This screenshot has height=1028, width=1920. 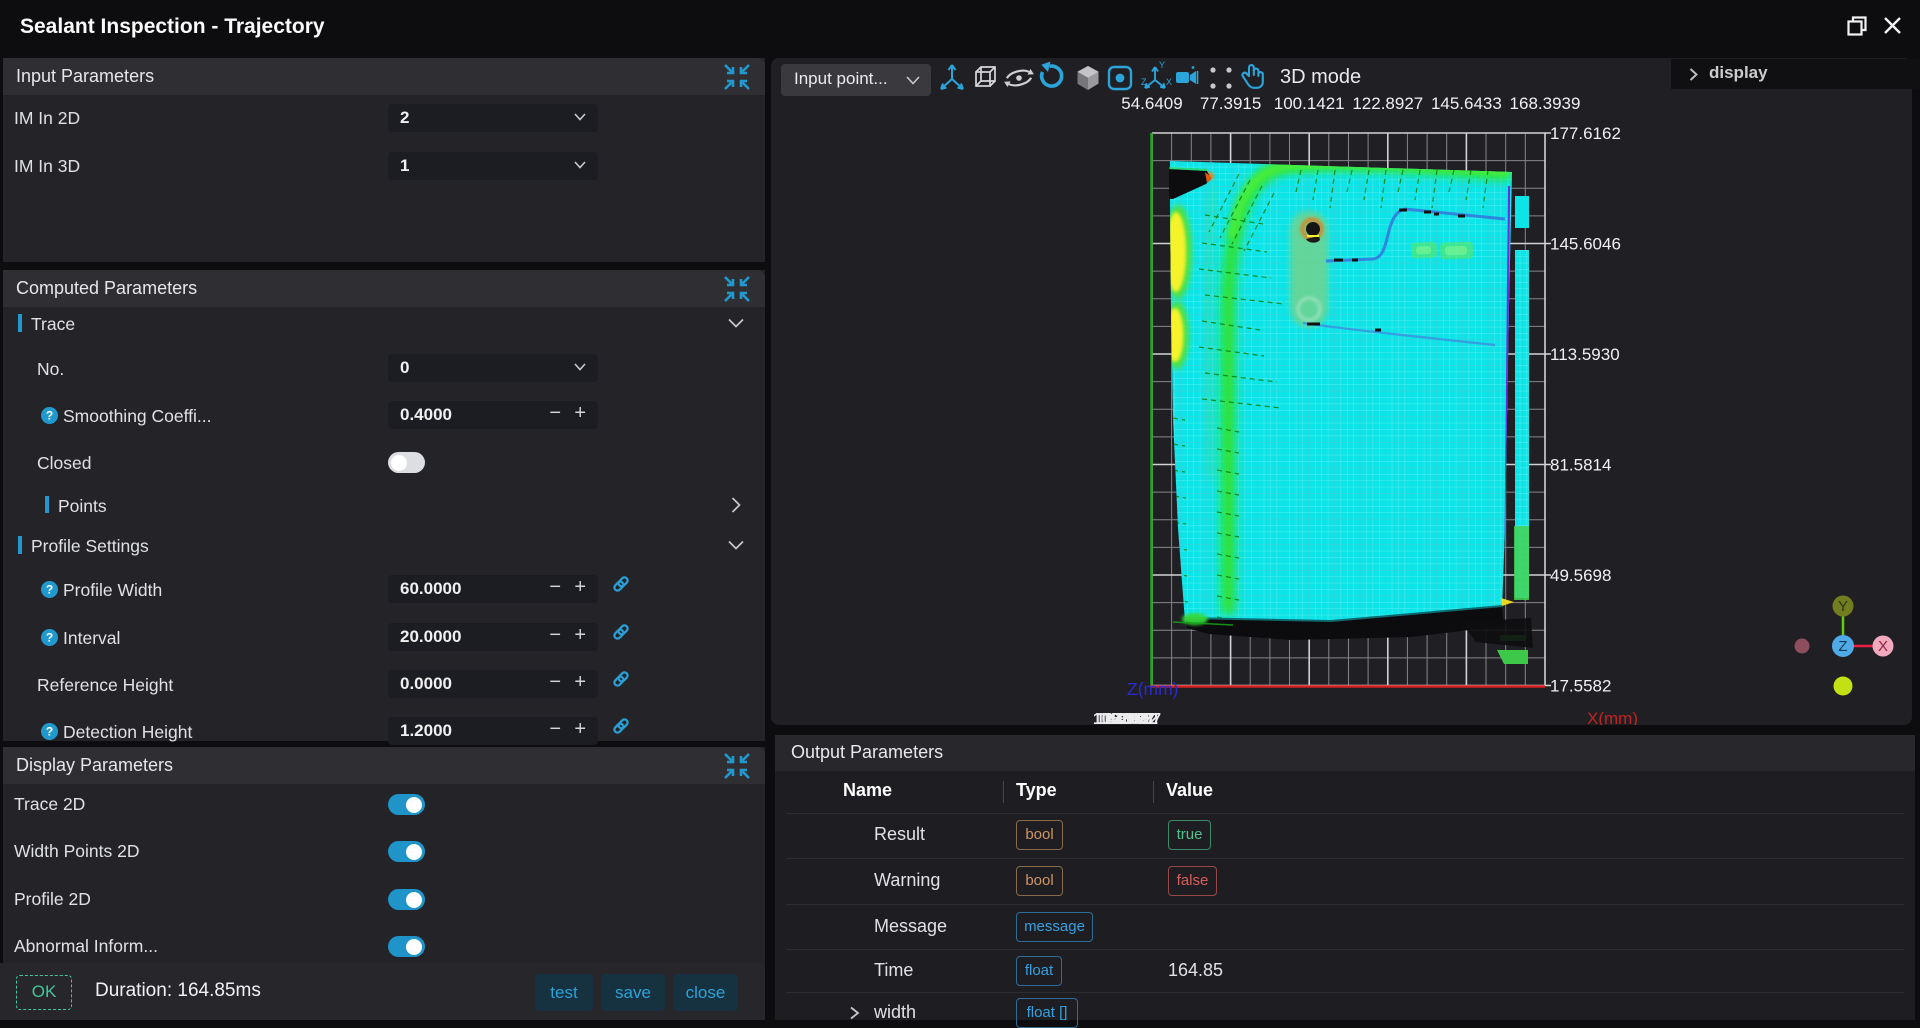 What do you see at coordinates (1545, 103) in the screenshot?
I see `svg-text: 168.3939` at bounding box center [1545, 103].